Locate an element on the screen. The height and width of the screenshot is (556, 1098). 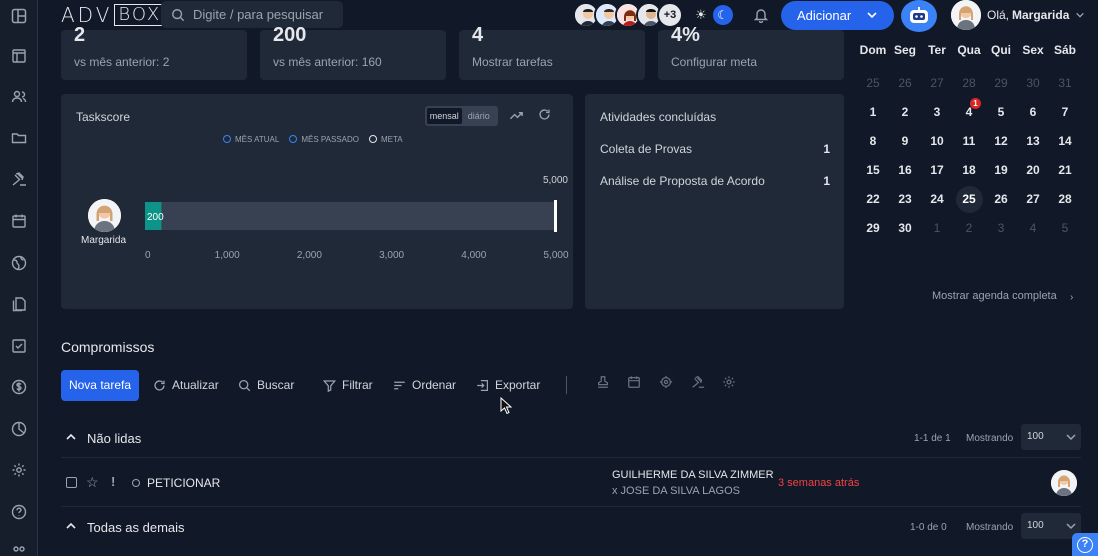
task-name: PETICIONAR is located at coordinates (183, 483).